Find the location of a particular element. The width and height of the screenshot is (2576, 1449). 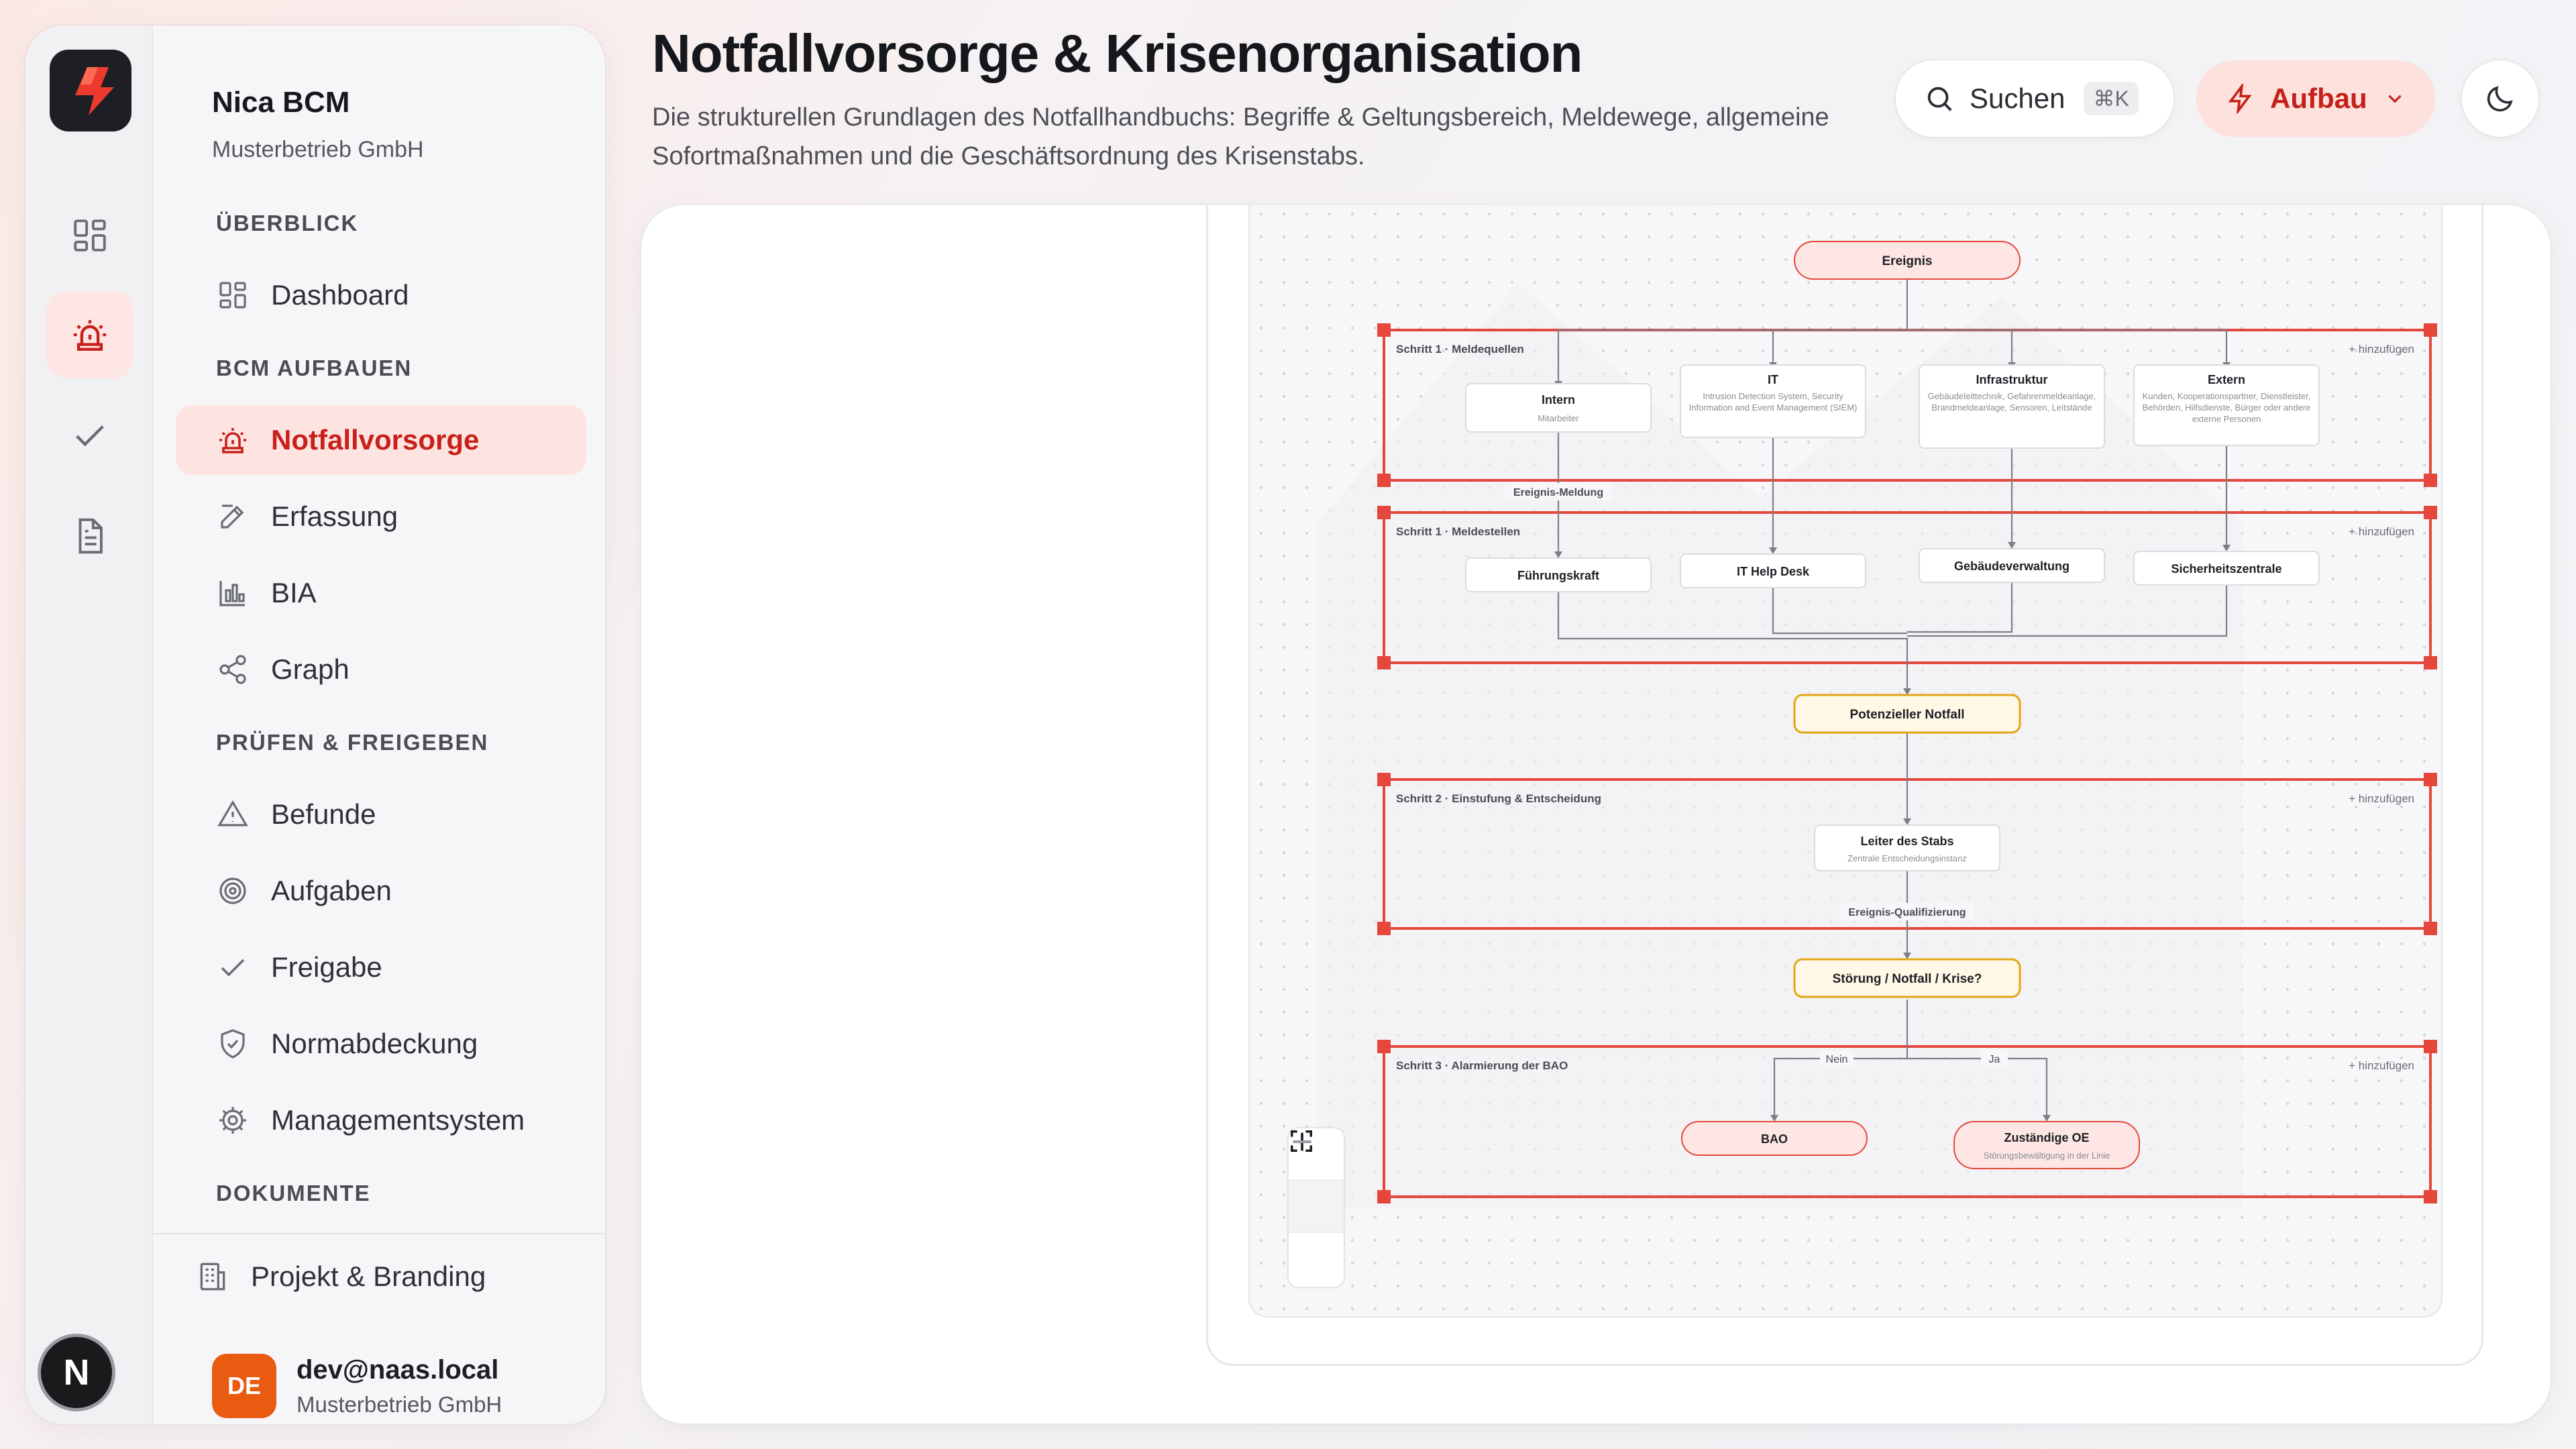

node-sicherheitszentrale: Sicherheitszentrale is located at coordinates (2226, 568).